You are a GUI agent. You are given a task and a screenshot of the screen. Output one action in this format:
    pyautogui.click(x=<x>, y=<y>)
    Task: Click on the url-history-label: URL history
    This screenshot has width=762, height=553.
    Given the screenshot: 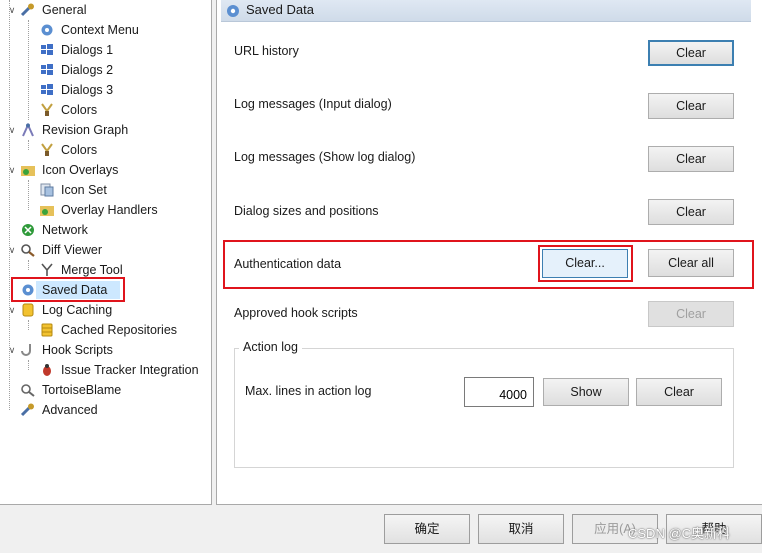 What is the action you would take?
    pyautogui.click(x=266, y=51)
    